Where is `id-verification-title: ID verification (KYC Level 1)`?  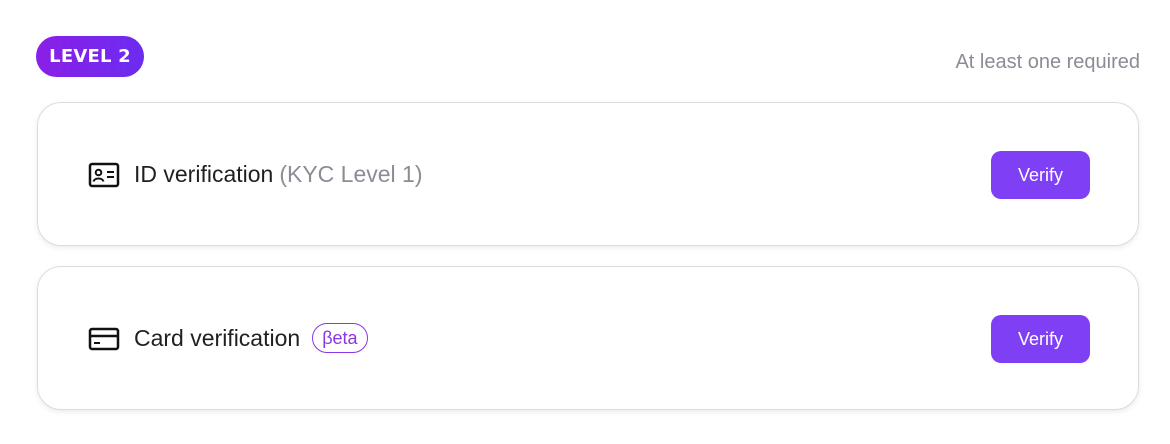 id-verification-title: ID verification (KYC Level 1) is located at coordinates (278, 174).